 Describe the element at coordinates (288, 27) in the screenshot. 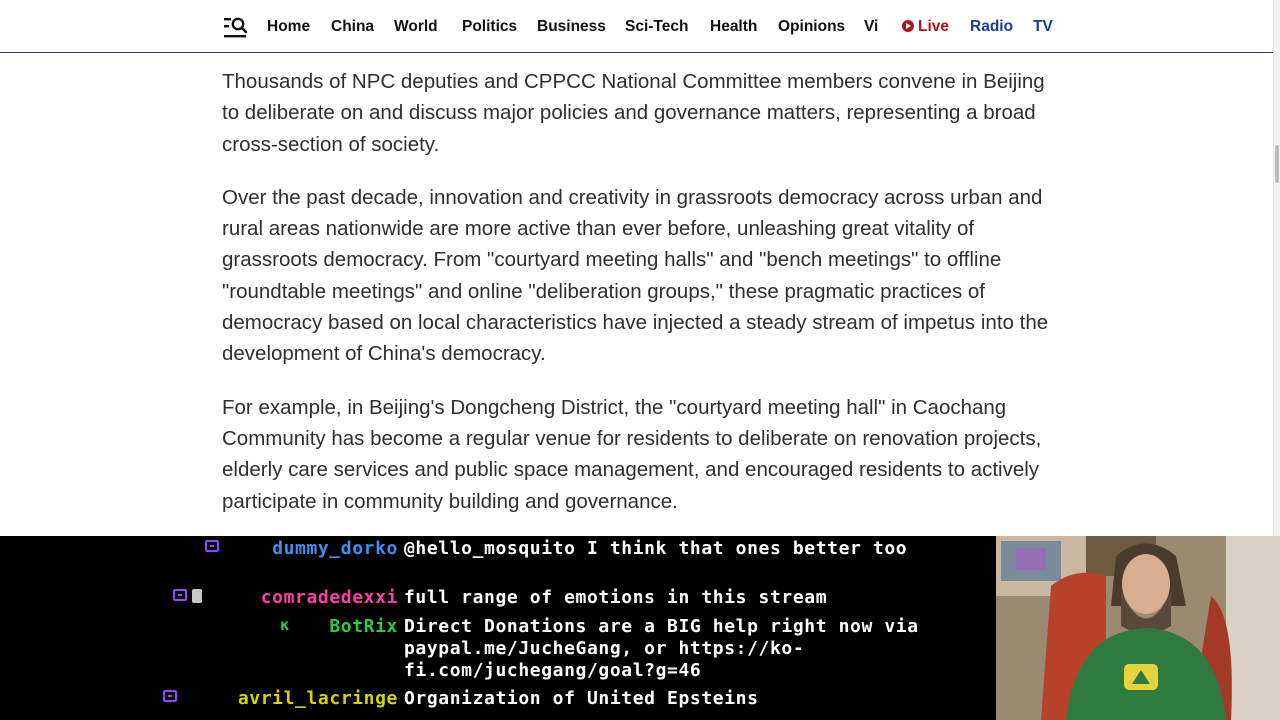

I see `nav-home: Home` at that location.